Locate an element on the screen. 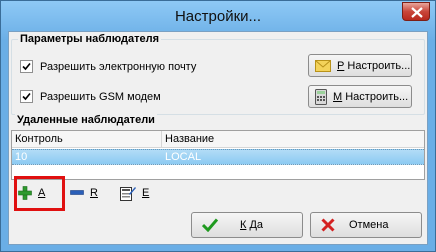 Image resolution: width=436 pixels, height=252 pixels. selection-highlight is located at coordinates (39, 193).